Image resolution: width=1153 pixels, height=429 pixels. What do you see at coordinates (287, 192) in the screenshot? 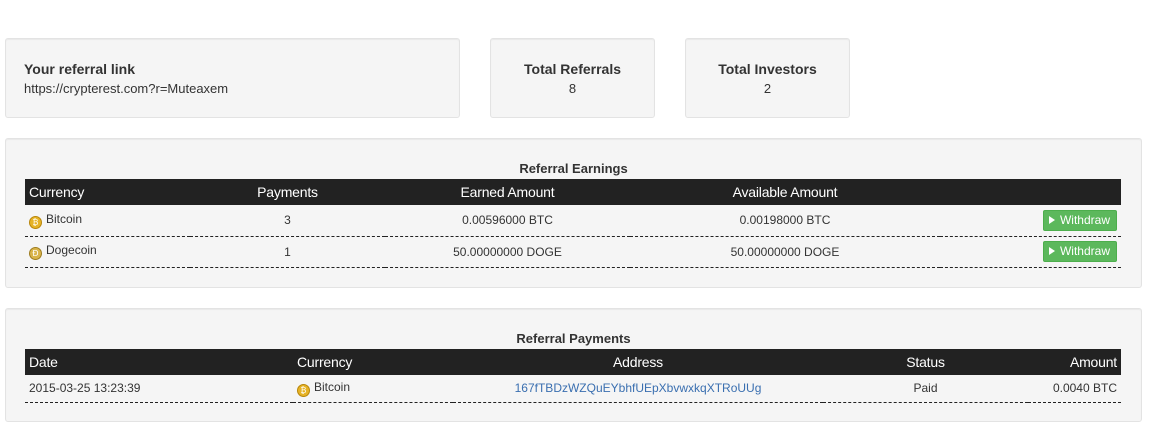
I see `col-payments: Payments` at bounding box center [287, 192].